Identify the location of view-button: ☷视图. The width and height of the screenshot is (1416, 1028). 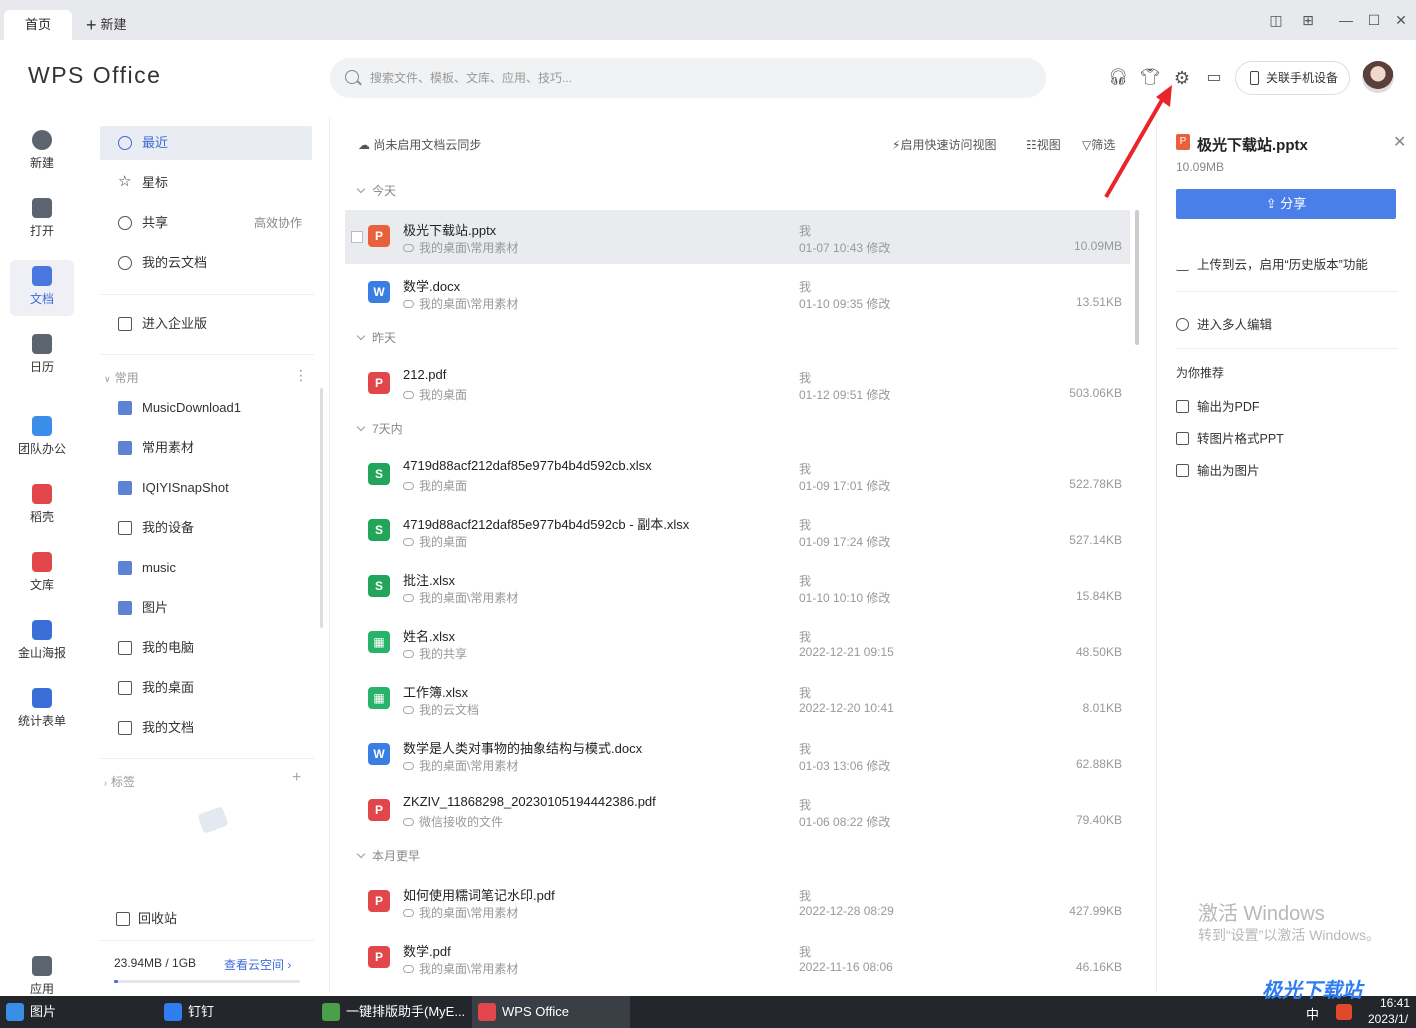
(1043, 144).